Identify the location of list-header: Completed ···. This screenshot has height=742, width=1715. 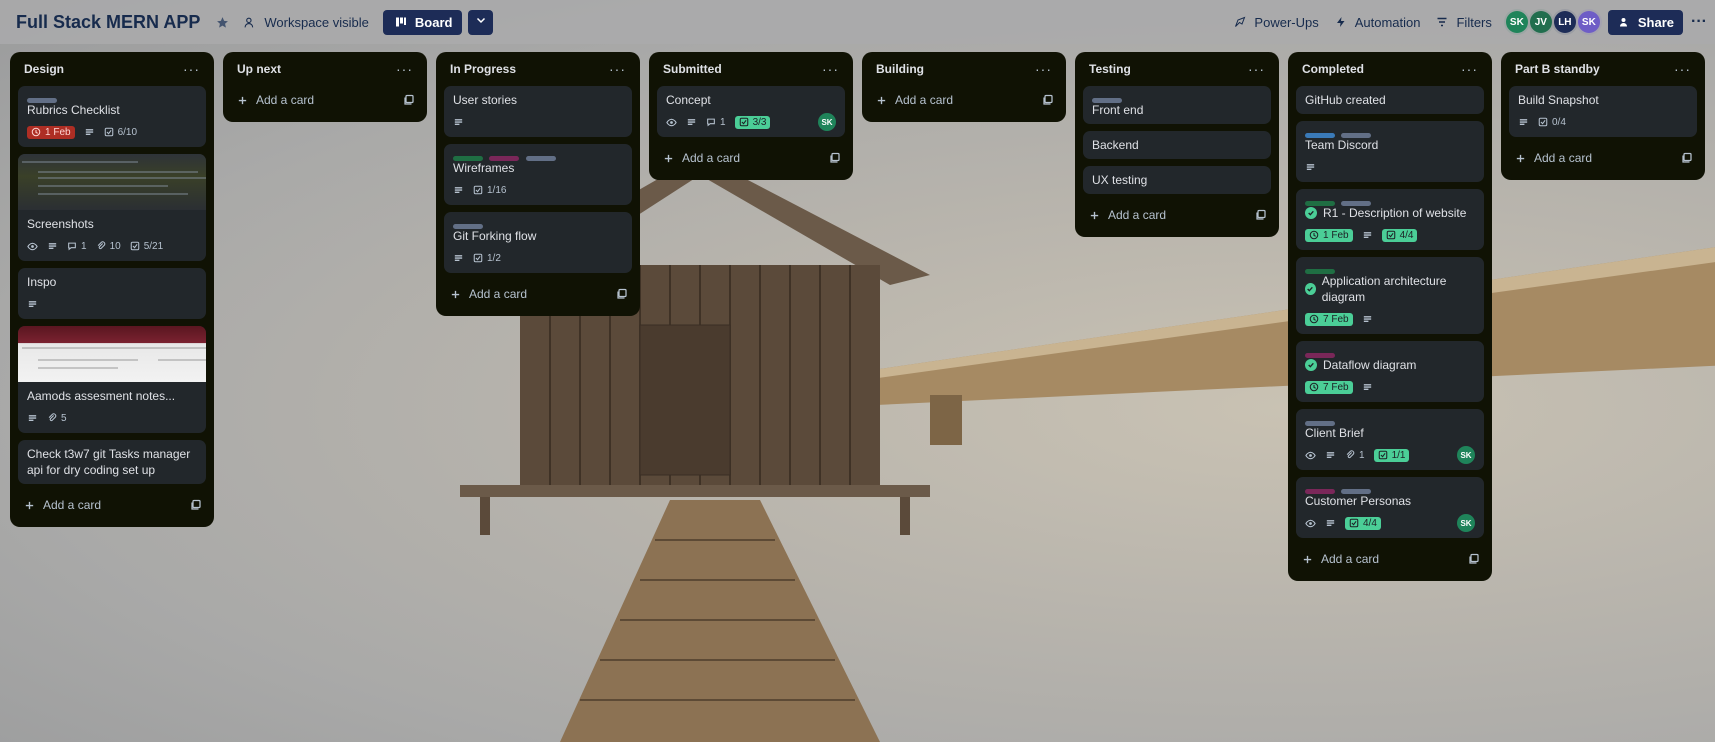
(1390, 69).